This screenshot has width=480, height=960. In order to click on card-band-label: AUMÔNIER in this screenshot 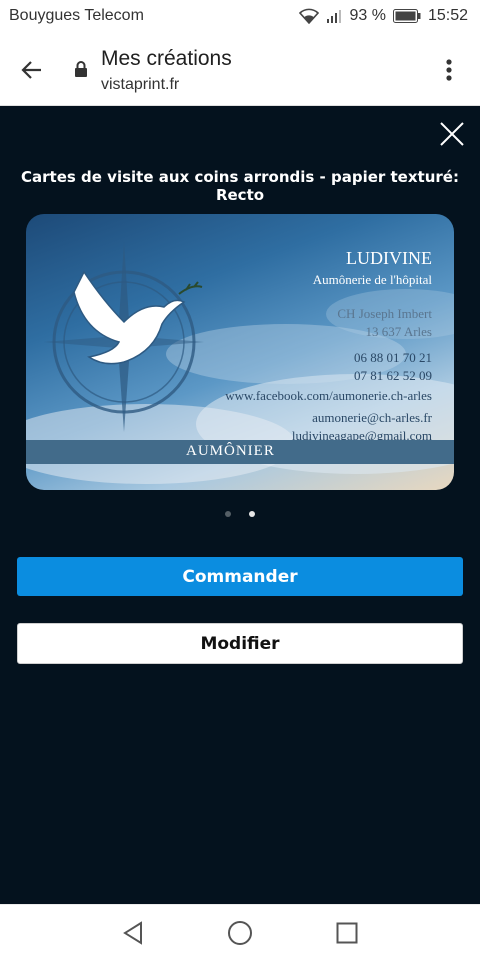, I will do `click(230, 451)`.